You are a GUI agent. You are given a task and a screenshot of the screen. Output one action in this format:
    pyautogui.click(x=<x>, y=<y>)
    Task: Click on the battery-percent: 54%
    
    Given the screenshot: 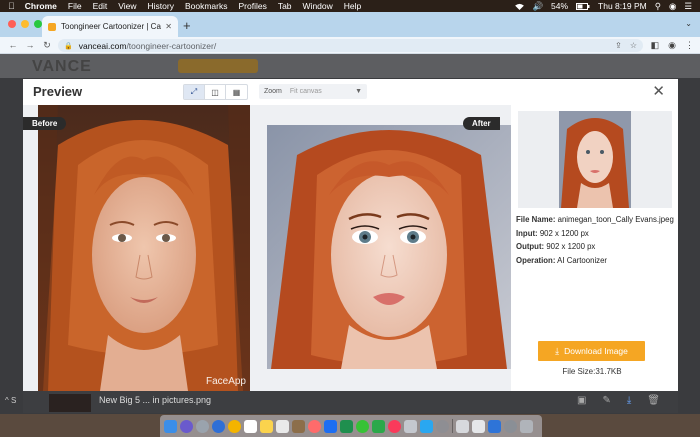 What is the action you would take?
    pyautogui.click(x=559, y=6)
    